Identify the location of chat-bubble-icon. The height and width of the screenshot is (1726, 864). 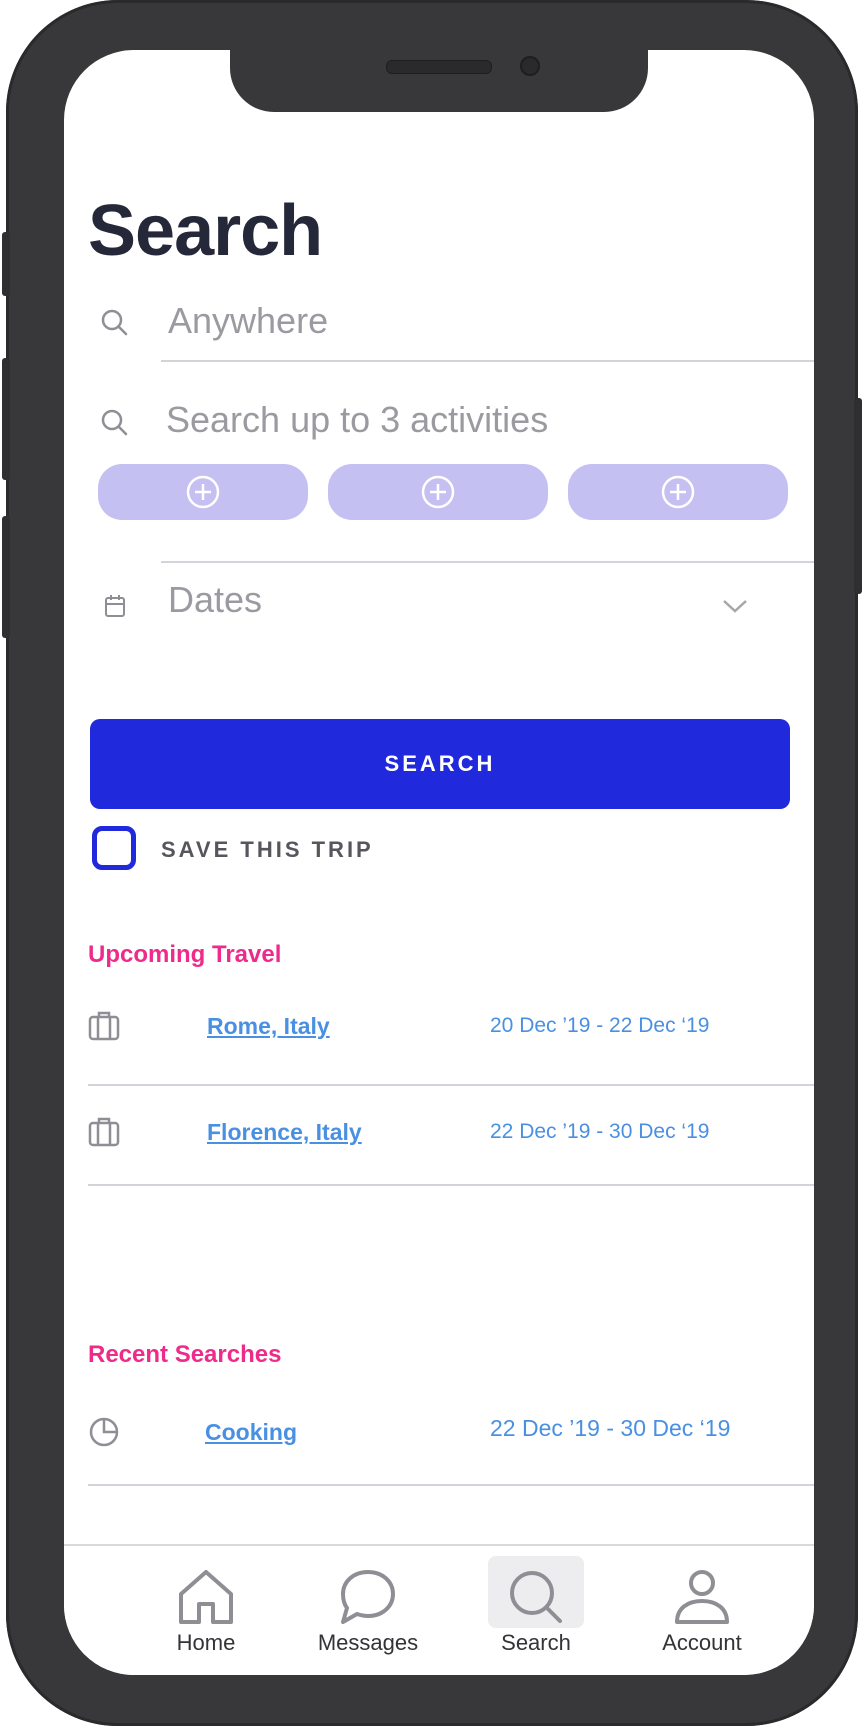
(368, 1599).